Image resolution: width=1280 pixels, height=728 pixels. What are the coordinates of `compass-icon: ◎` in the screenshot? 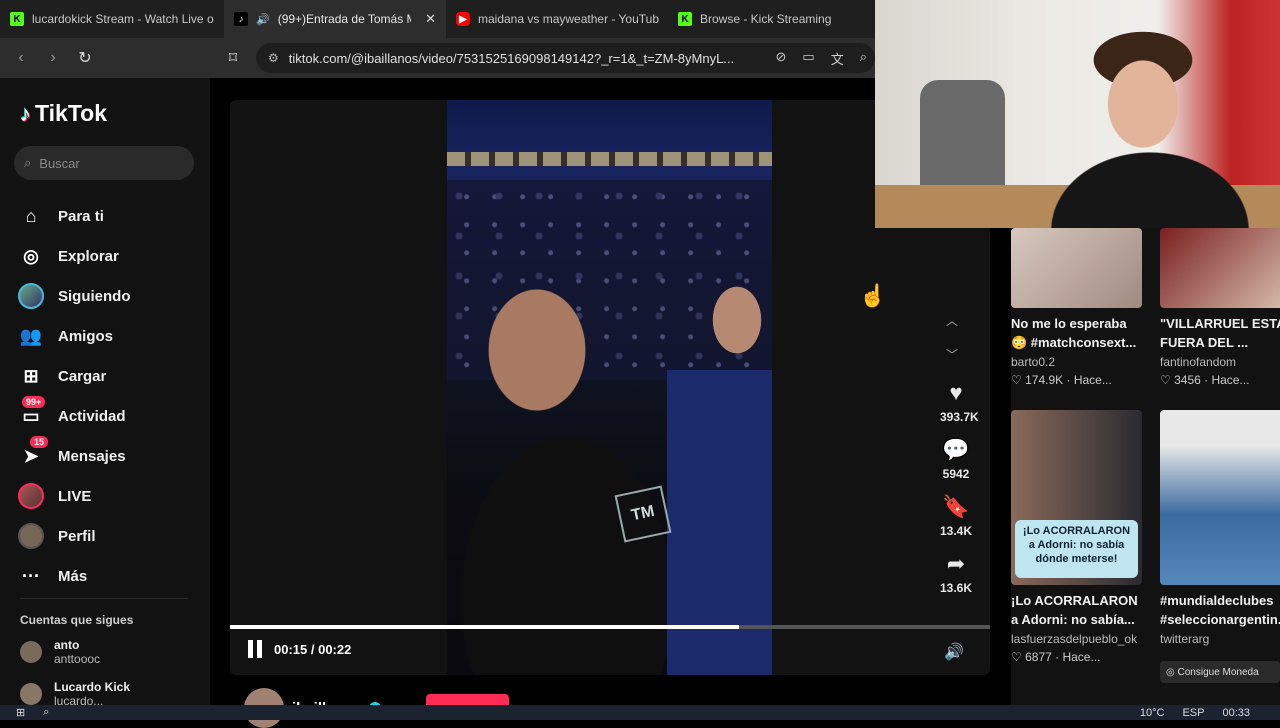 It's located at (31, 255).